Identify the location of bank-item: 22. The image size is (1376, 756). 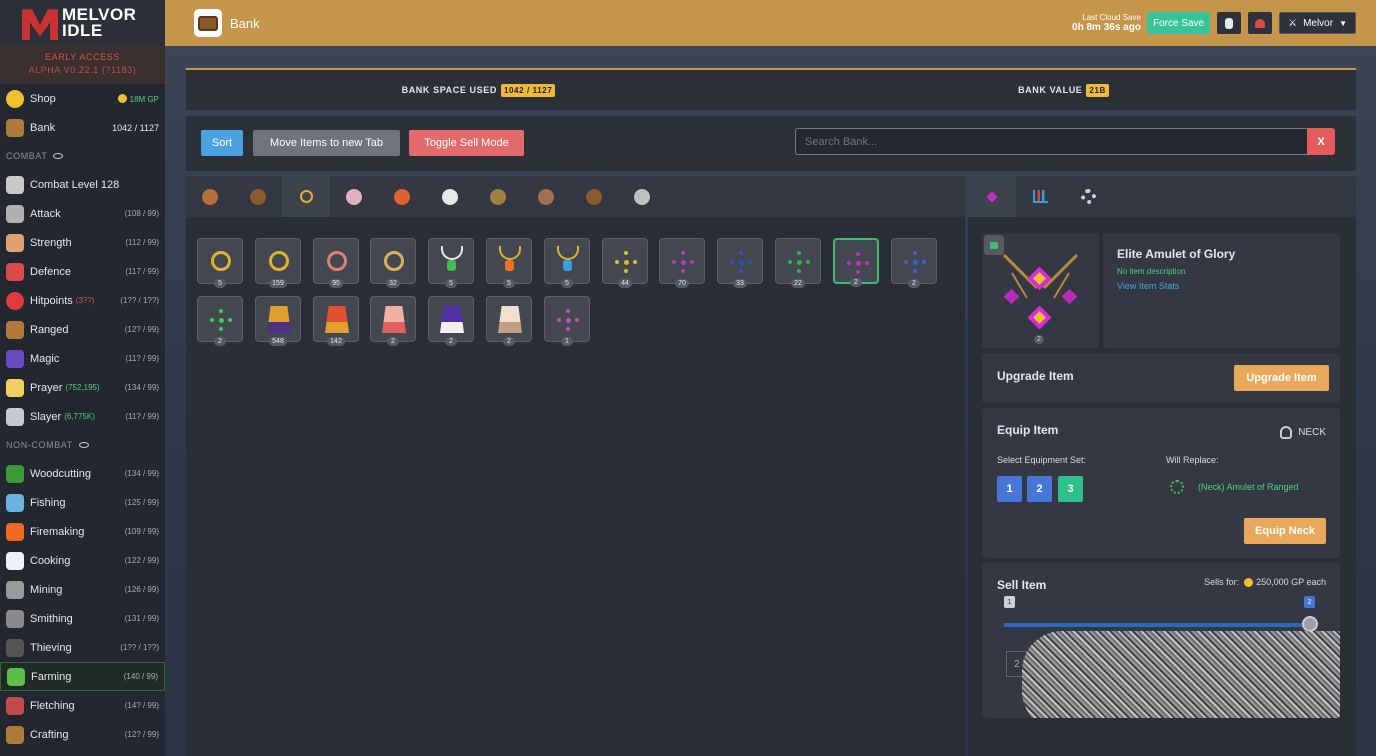
(798, 263).